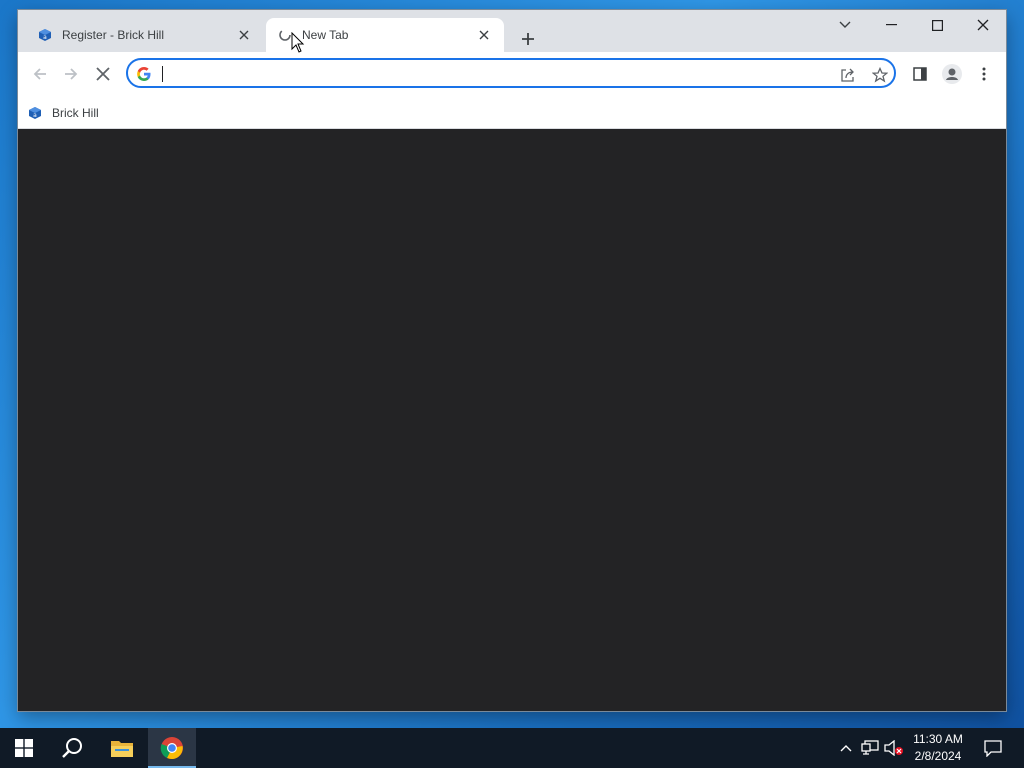 The width and height of the screenshot is (1024, 768). I want to click on notification-icon, so click(993, 748).